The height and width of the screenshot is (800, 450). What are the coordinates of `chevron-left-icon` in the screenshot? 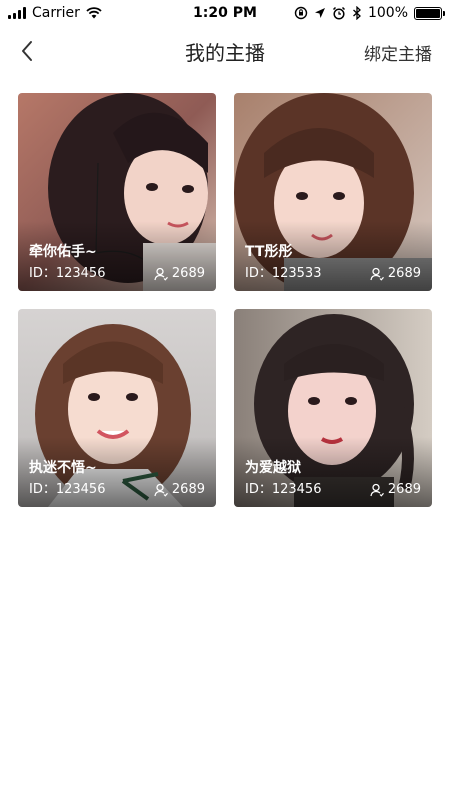 It's located at (27, 51).